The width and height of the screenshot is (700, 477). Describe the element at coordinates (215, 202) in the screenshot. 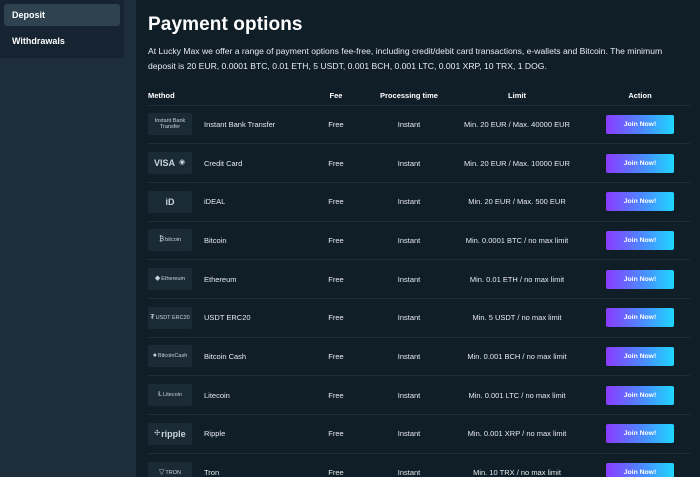

I see `method-name: iDEAL` at that location.